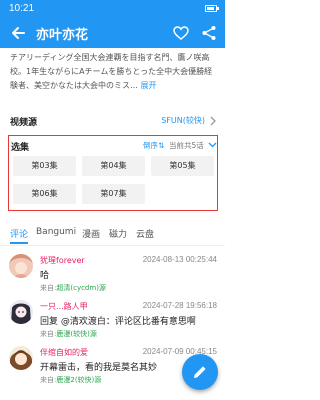 Image resolution: width=320 pixels, height=400 pixels. I want to click on episode-button: 第07集, so click(113, 194).